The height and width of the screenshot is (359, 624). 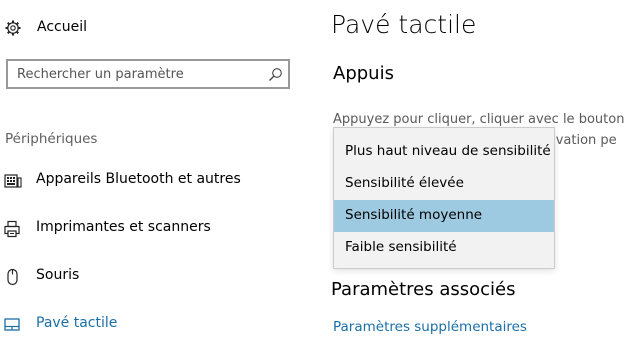 I want to click on tap-section-heading: Appuis, so click(x=363, y=73).